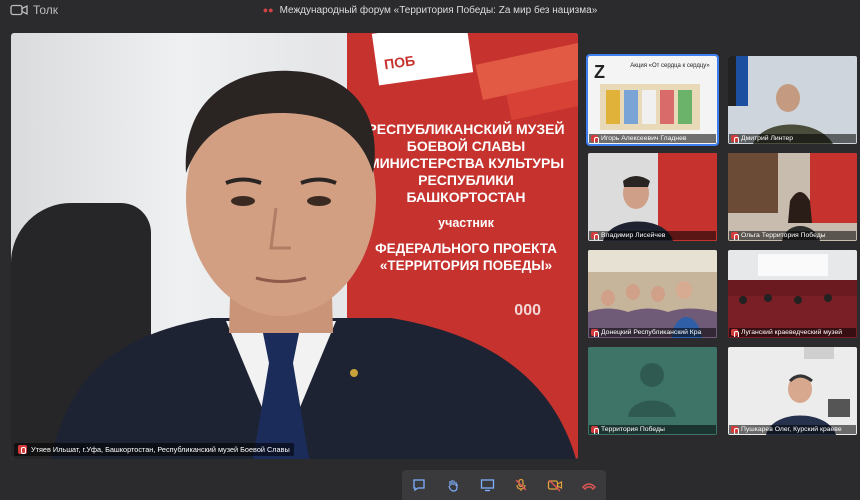  Describe the element at coordinates (792, 235) in the screenshot. I see `participant-label: Ольга Территория Победы` at that location.